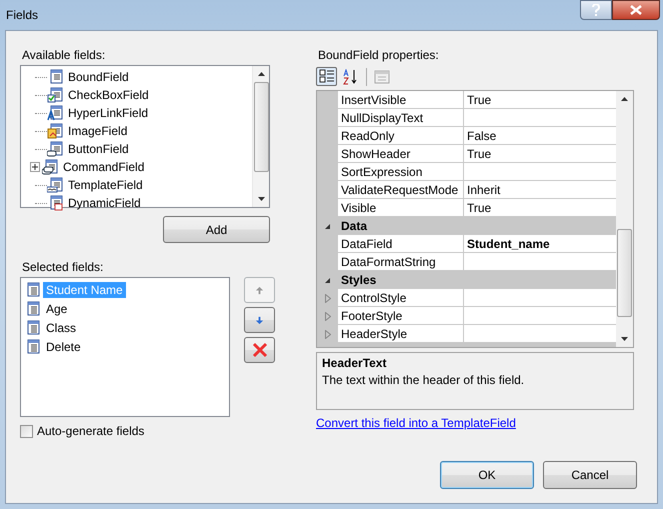 This screenshot has width=663, height=509. What do you see at coordinates (108, 113) in the screenshot?
I see `field-type-item: HyperLinkField` at bounding box center [108, 113].